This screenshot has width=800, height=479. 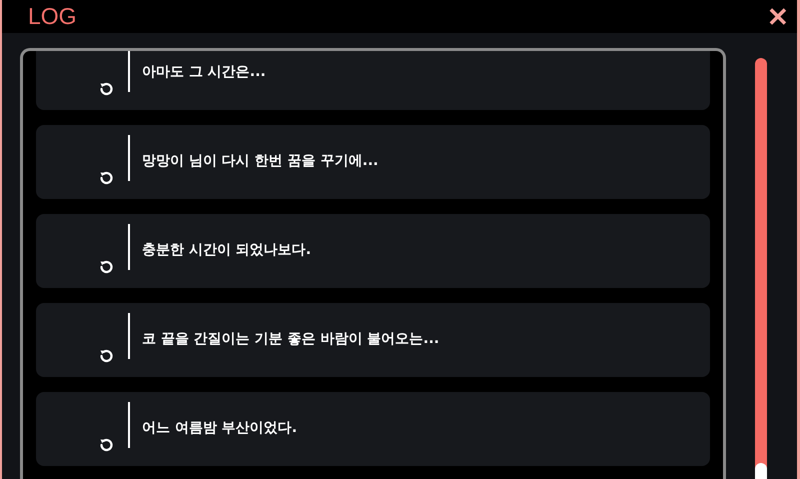 What do you see at coordinates (52, 16) in the screenshot?
I see `window-title: LOG` at bounding box center [52, 16].